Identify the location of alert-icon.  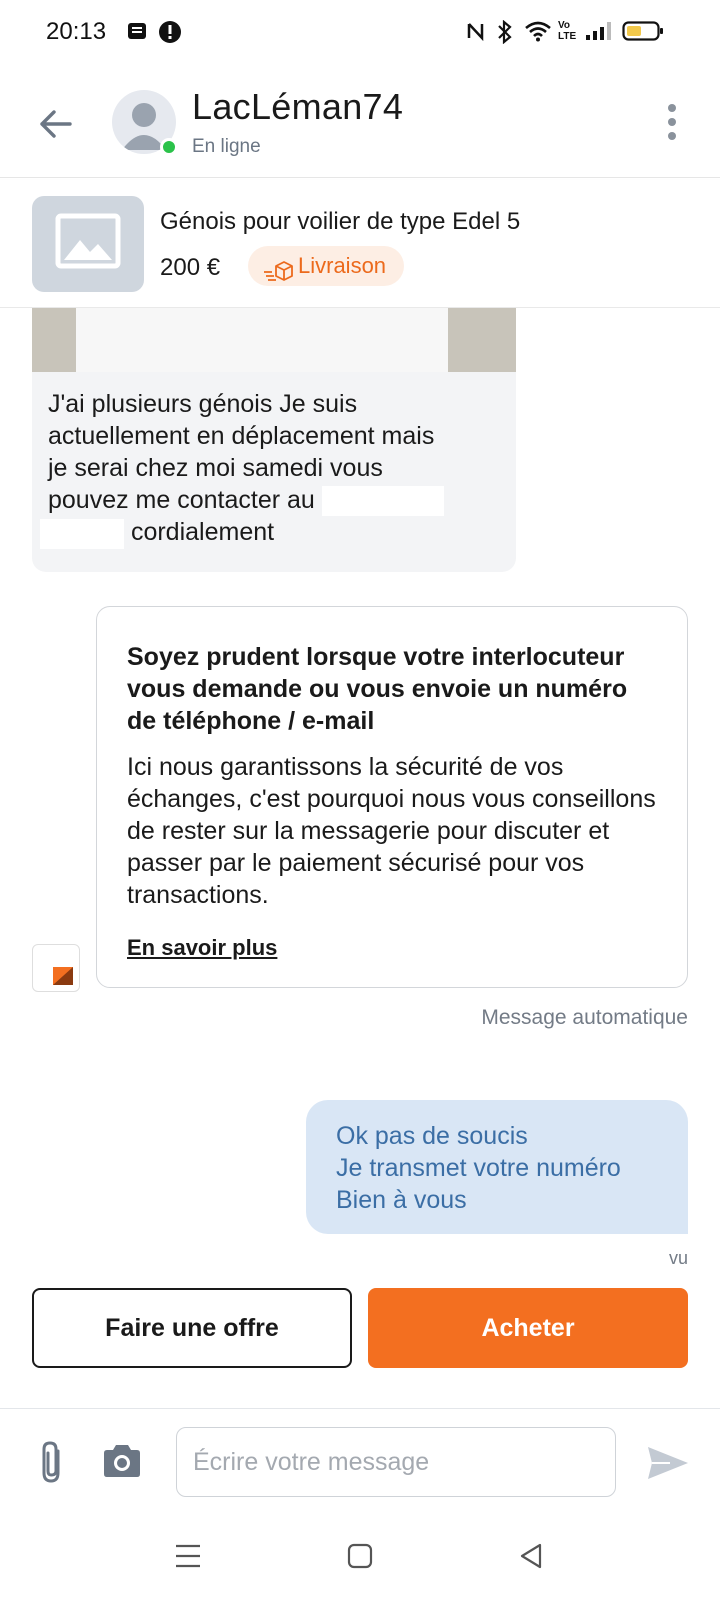
(170, 34).